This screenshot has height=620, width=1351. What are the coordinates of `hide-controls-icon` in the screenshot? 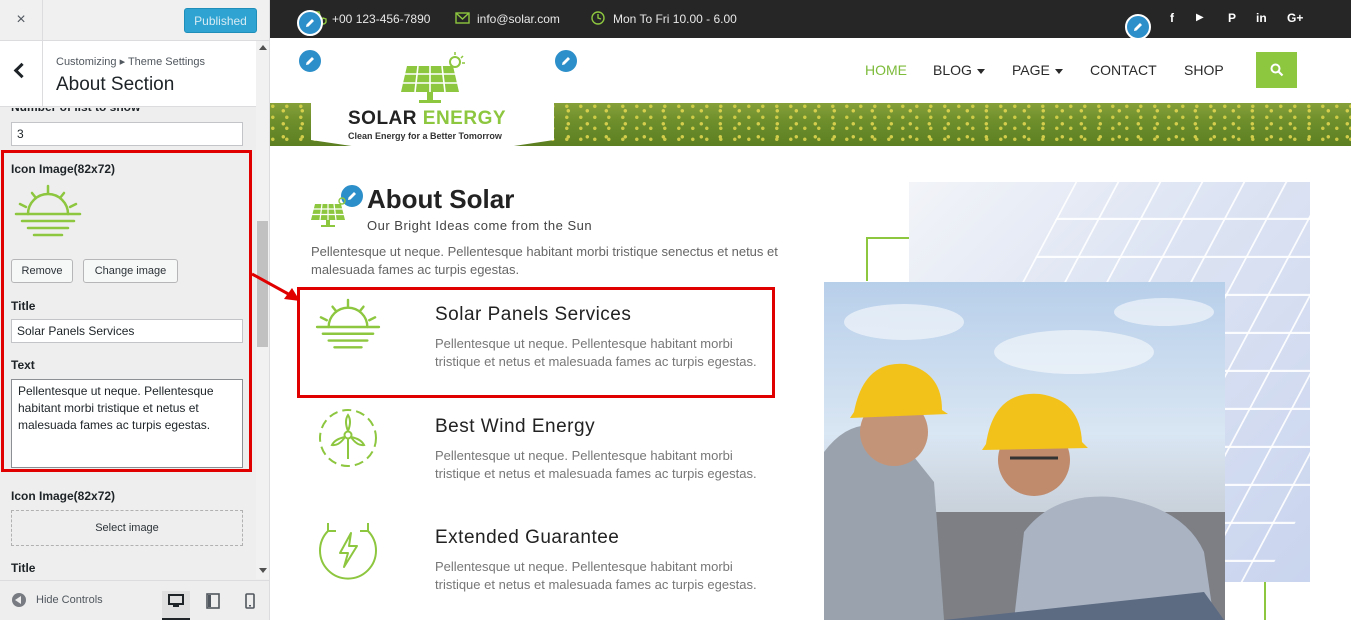 It's located at (19, 600).